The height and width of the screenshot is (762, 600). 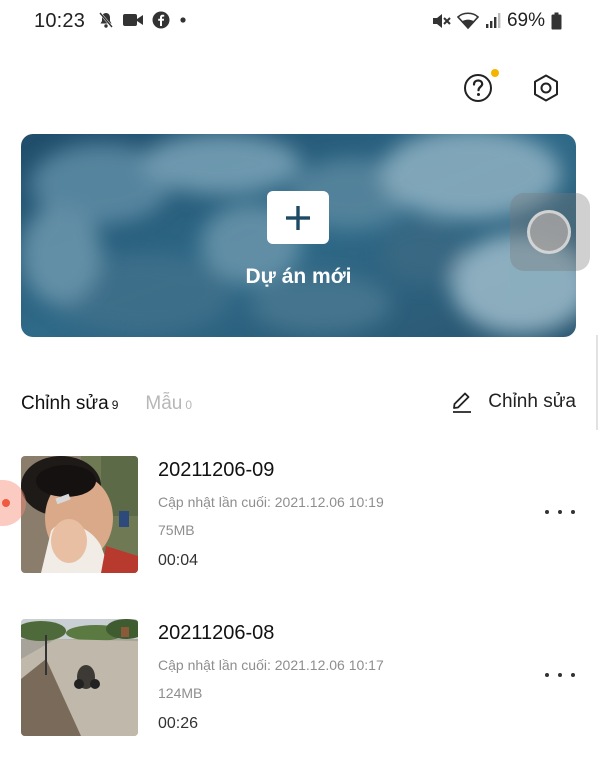 I want to click on signal-icon, so click(x=493, y=20).